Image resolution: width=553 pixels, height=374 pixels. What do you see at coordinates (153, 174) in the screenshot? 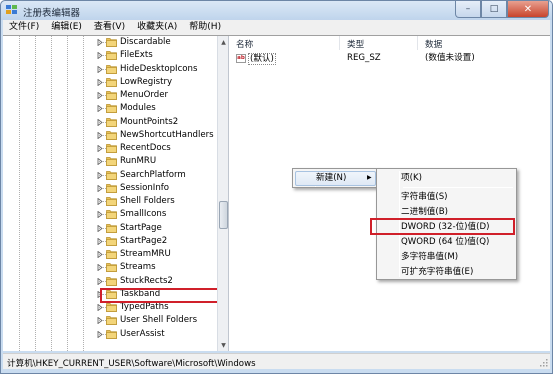
I see `tree-item-label: SearchPlatform` at bounding box center [153, 174].